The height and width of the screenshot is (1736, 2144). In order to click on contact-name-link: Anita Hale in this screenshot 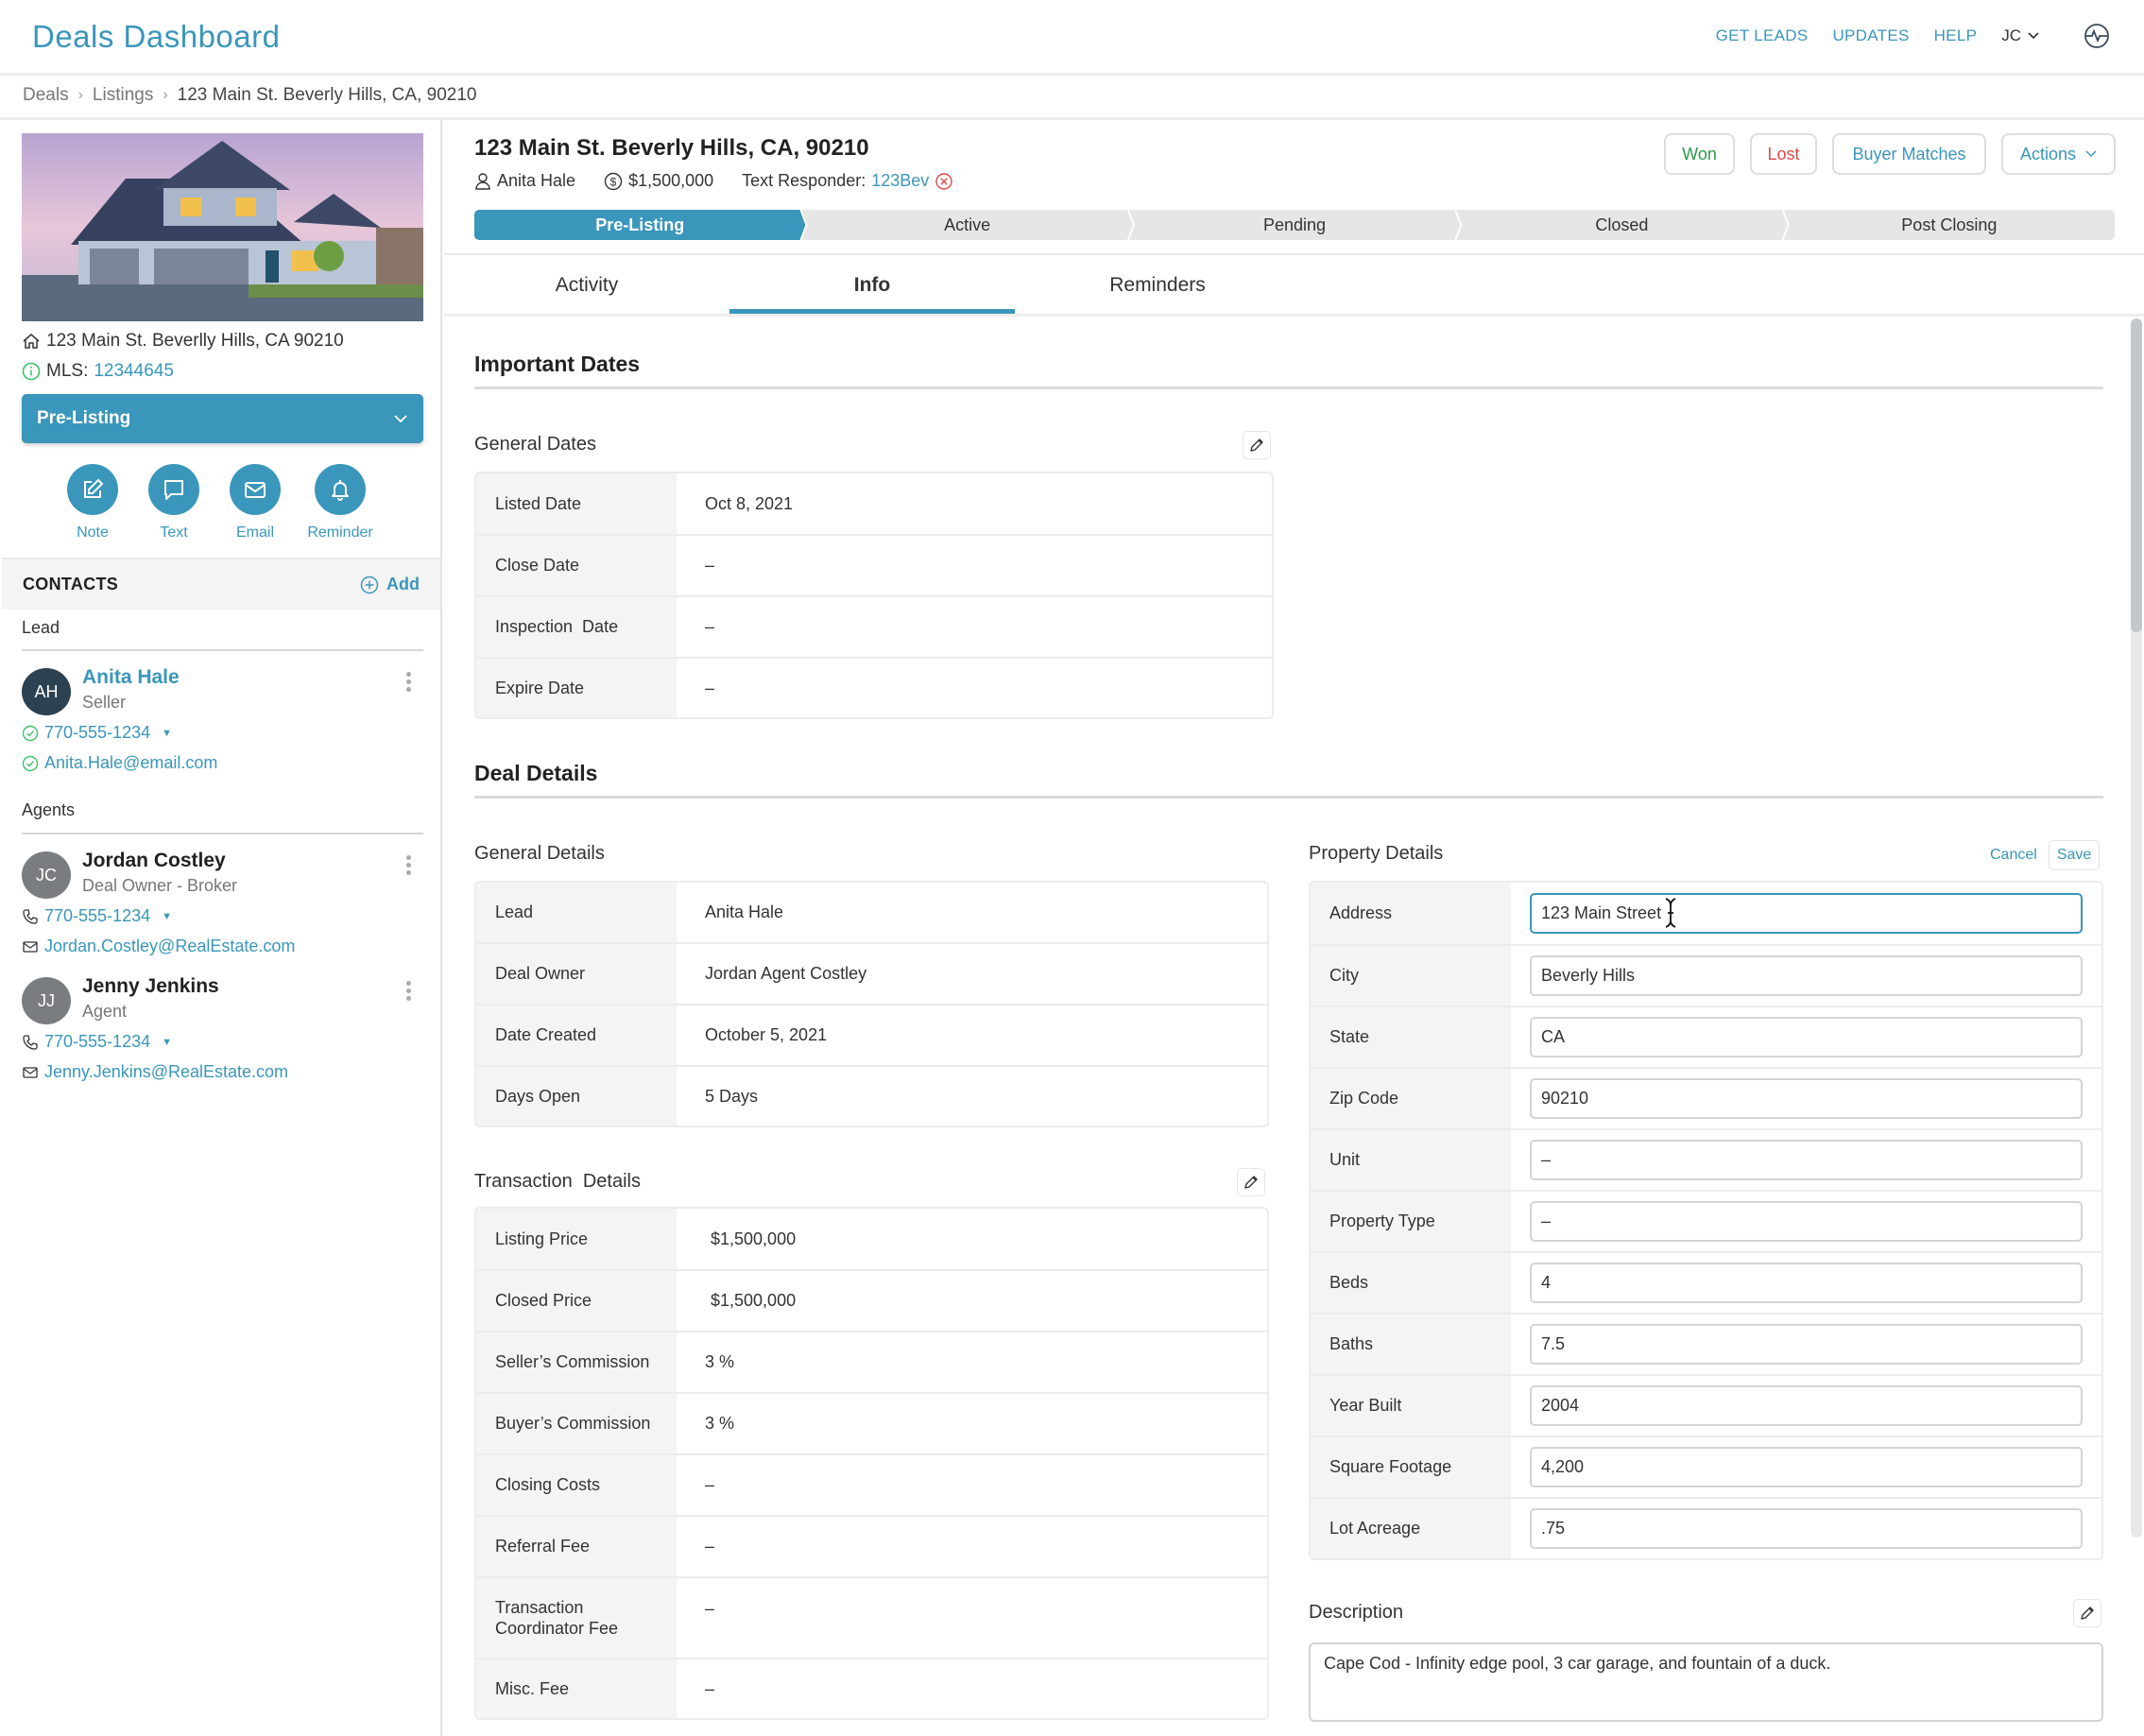, I will do `click(131, 677)`.